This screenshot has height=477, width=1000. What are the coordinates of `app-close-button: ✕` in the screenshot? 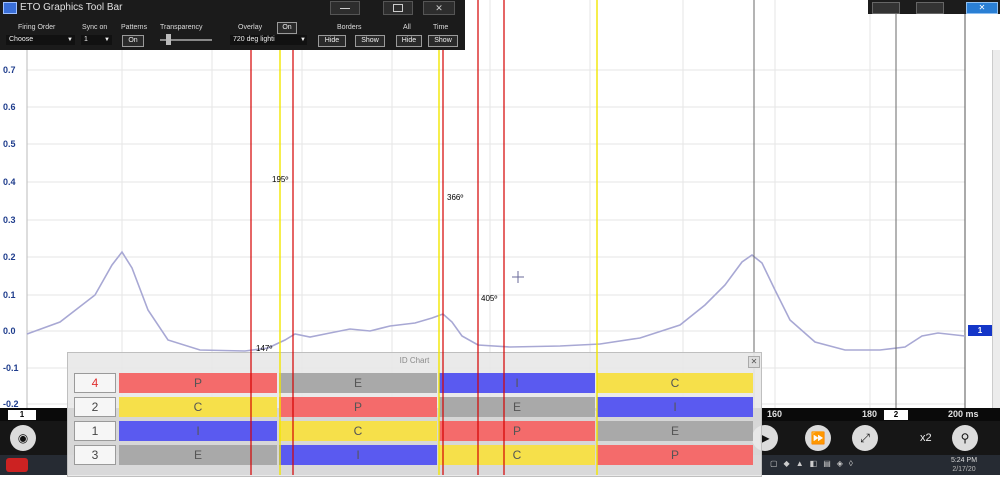 It's located at (982, 8).